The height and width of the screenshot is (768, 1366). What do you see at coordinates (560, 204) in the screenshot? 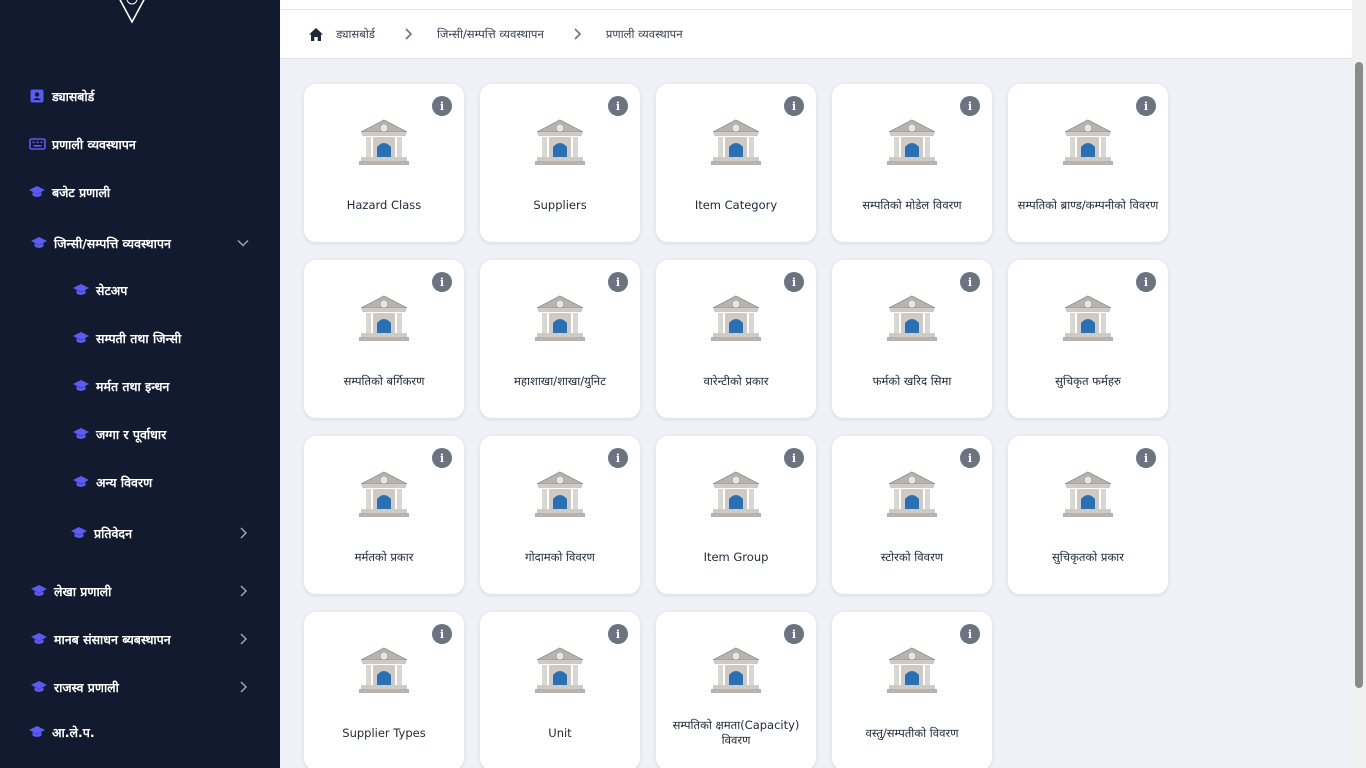
I see `card-label: Suppliers` at bounding box center [560, 204].